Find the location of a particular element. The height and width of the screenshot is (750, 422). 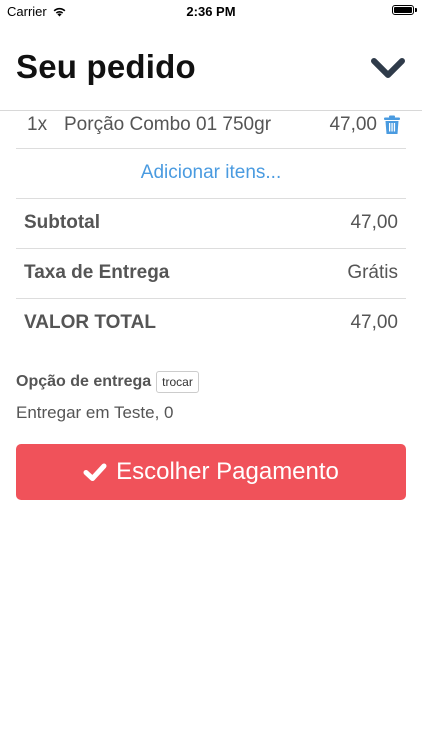

header: Seu pedido is located at coordinates (211, 66).